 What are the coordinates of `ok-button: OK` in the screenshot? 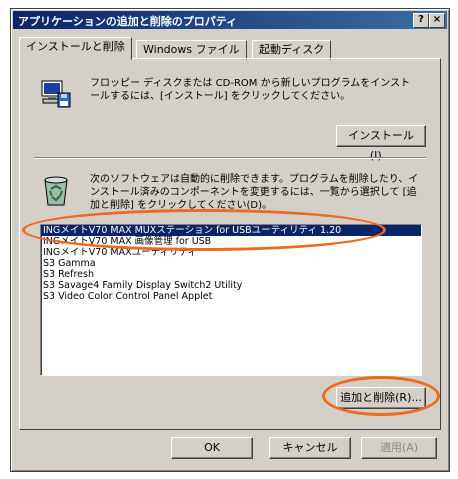 It's located at (212, 448).